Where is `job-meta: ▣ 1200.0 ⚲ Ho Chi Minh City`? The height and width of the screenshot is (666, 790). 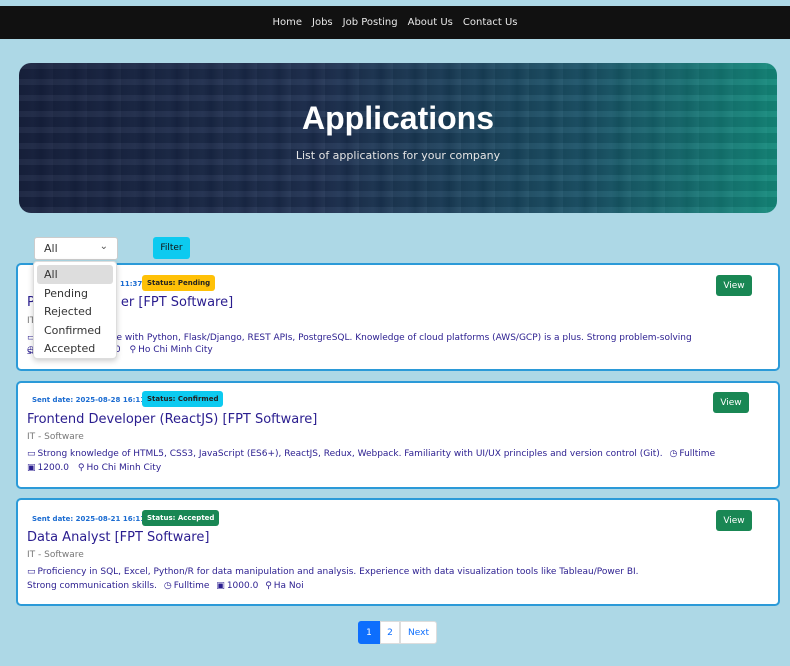 job-meta: ▣ 1200.0 ⚲ Ho Chi Minh City is located at coordinates (94, 468).